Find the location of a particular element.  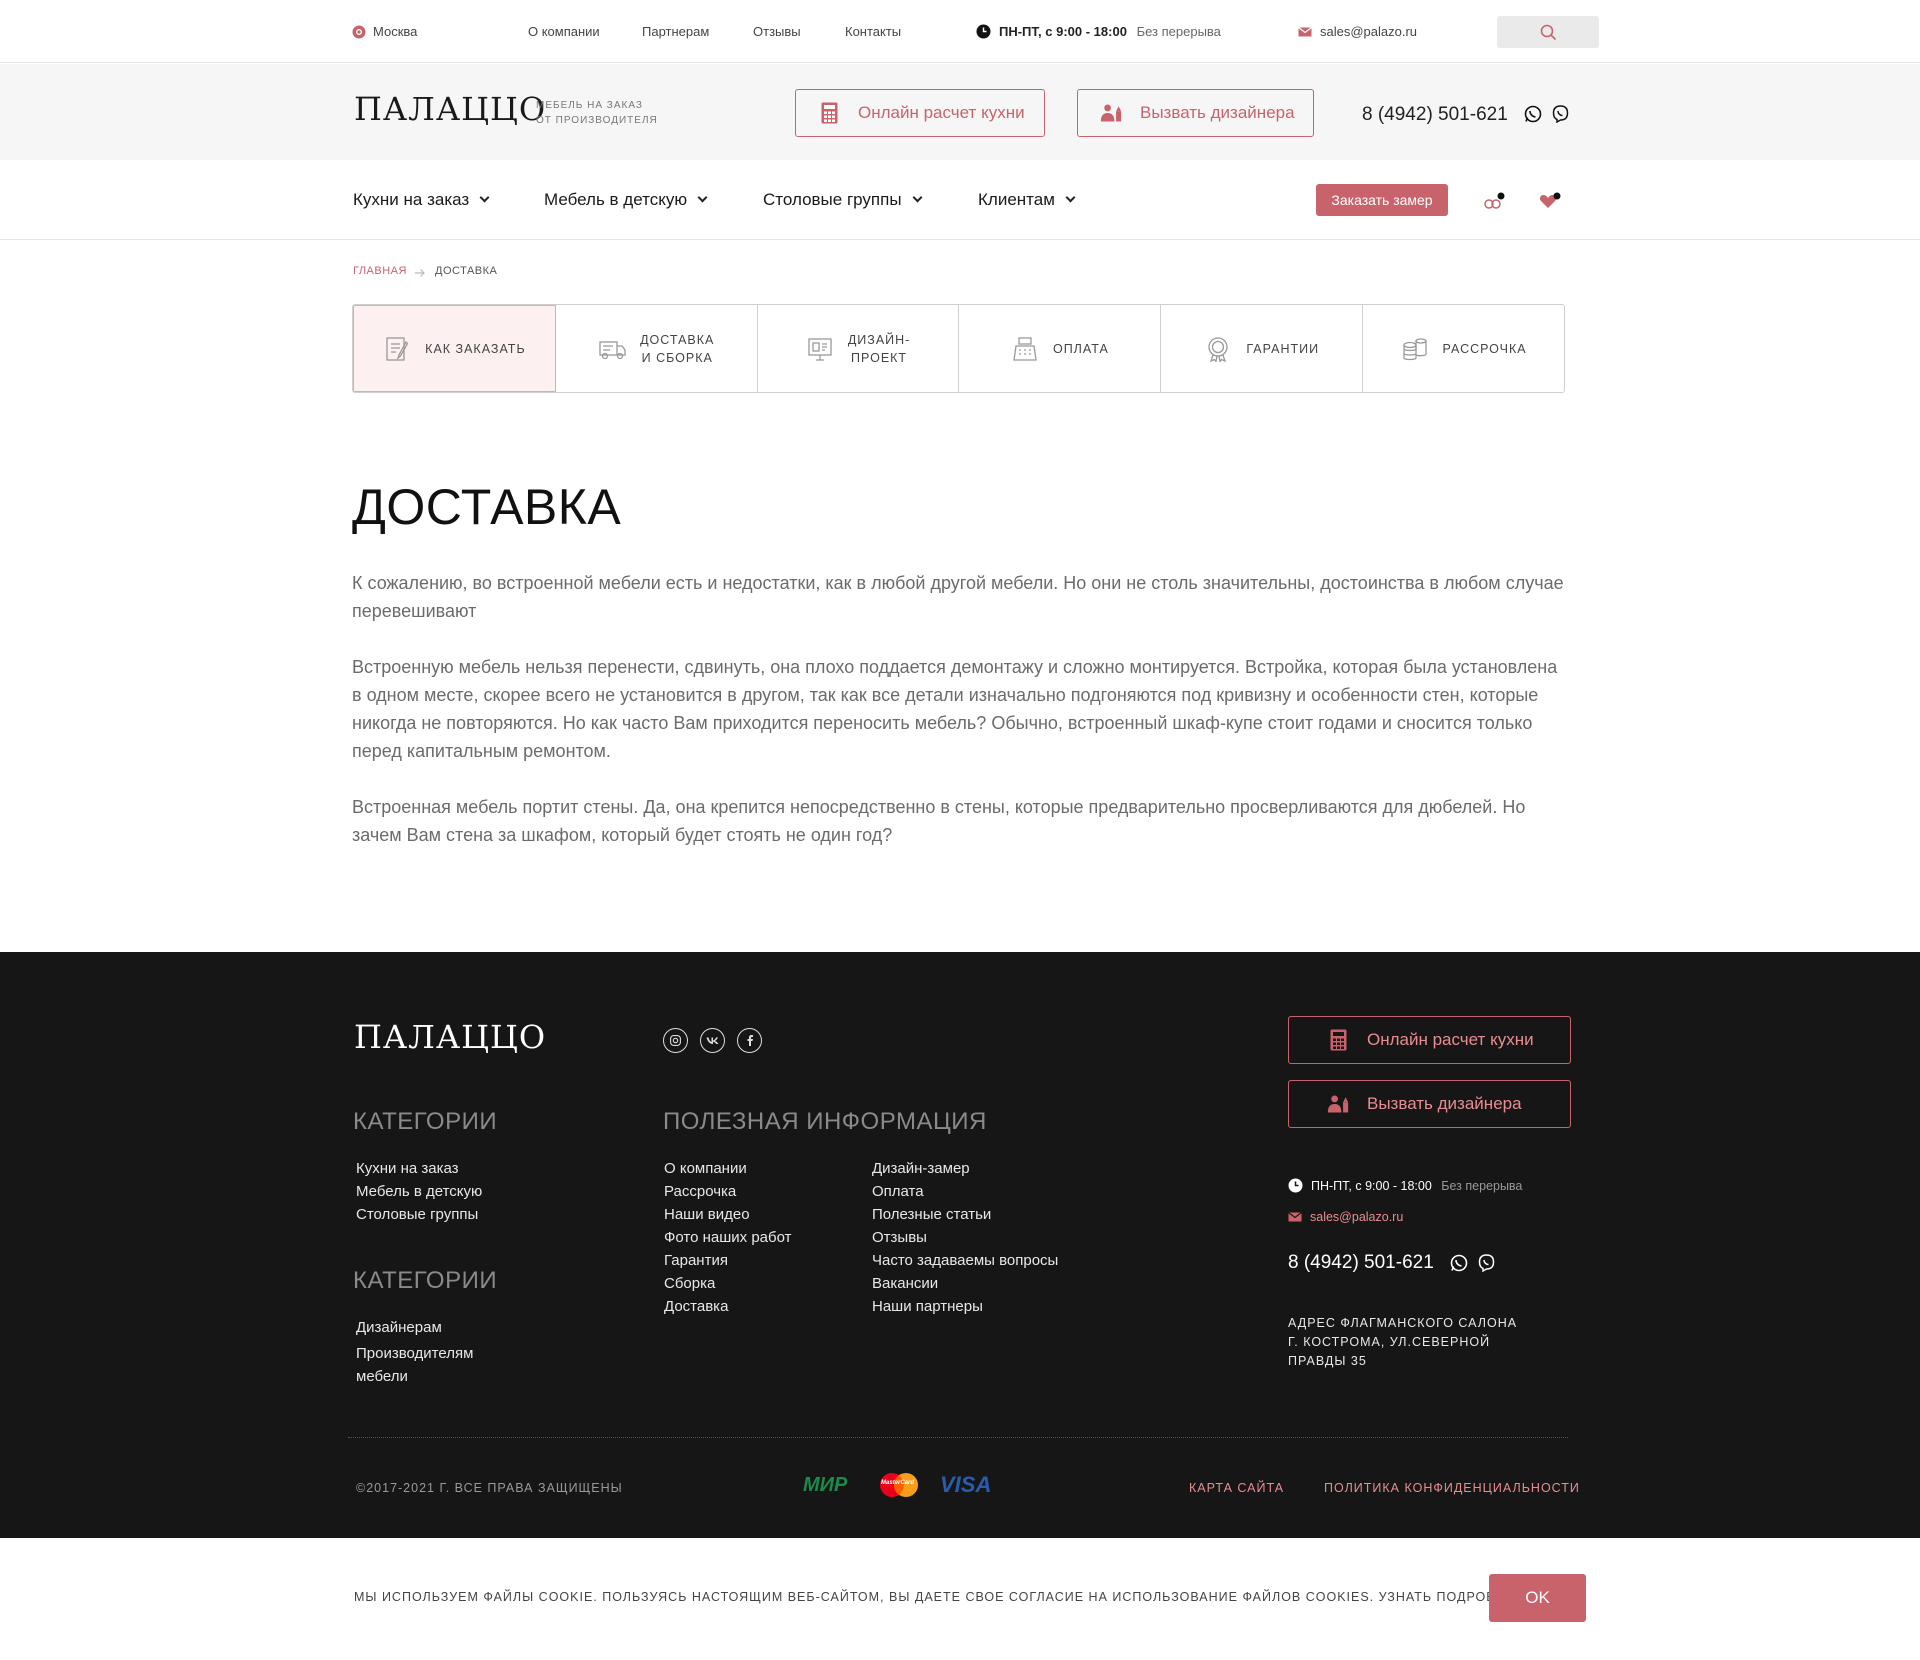

footer-category2-link: Производителям мебели is located at coordinates (421, 1365).